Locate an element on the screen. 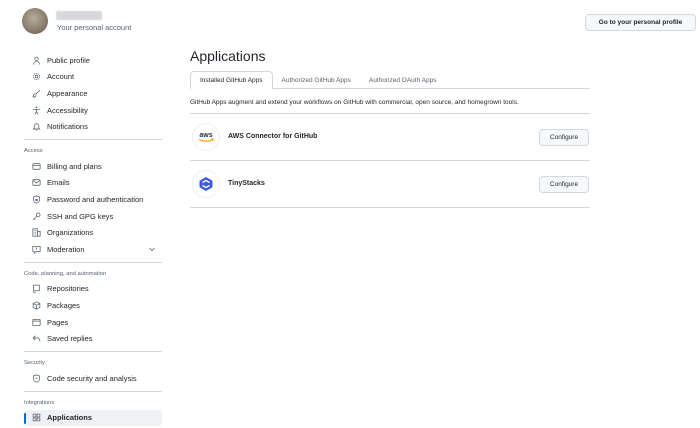 The height and width of the screenshot is (428, 700). tinystacks-logo-icon is located at coordinates (206, 184).